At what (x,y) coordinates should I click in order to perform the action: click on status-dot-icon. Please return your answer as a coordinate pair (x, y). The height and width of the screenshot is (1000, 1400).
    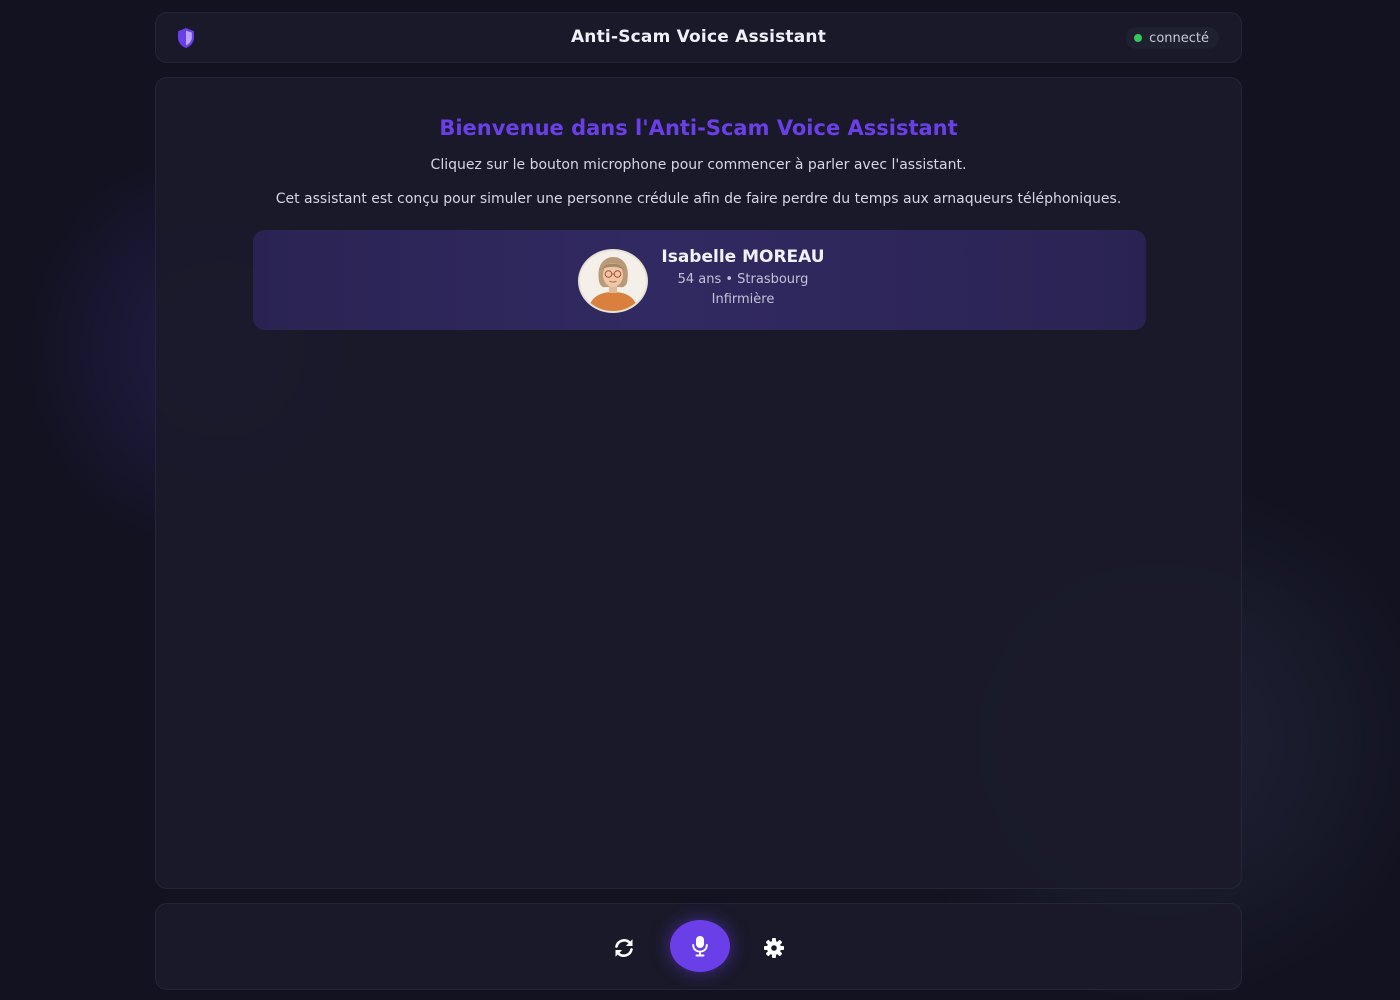
    Looking at the image, I should click on (1138, 38).